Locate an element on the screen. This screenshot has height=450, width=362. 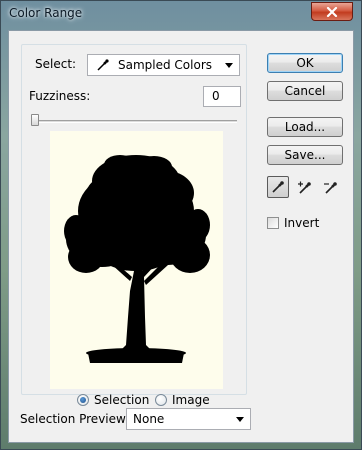
ok-button: OK is located at coordinates (305, 63).